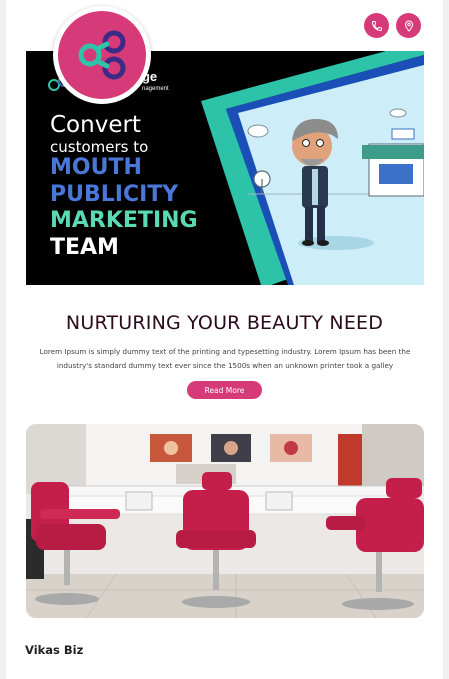 This screenshot has width=449, height=679. Describe the element at coordinates (114, 194) in the screenshot. I see `banner-line-4: PUBLICITY` at that location.